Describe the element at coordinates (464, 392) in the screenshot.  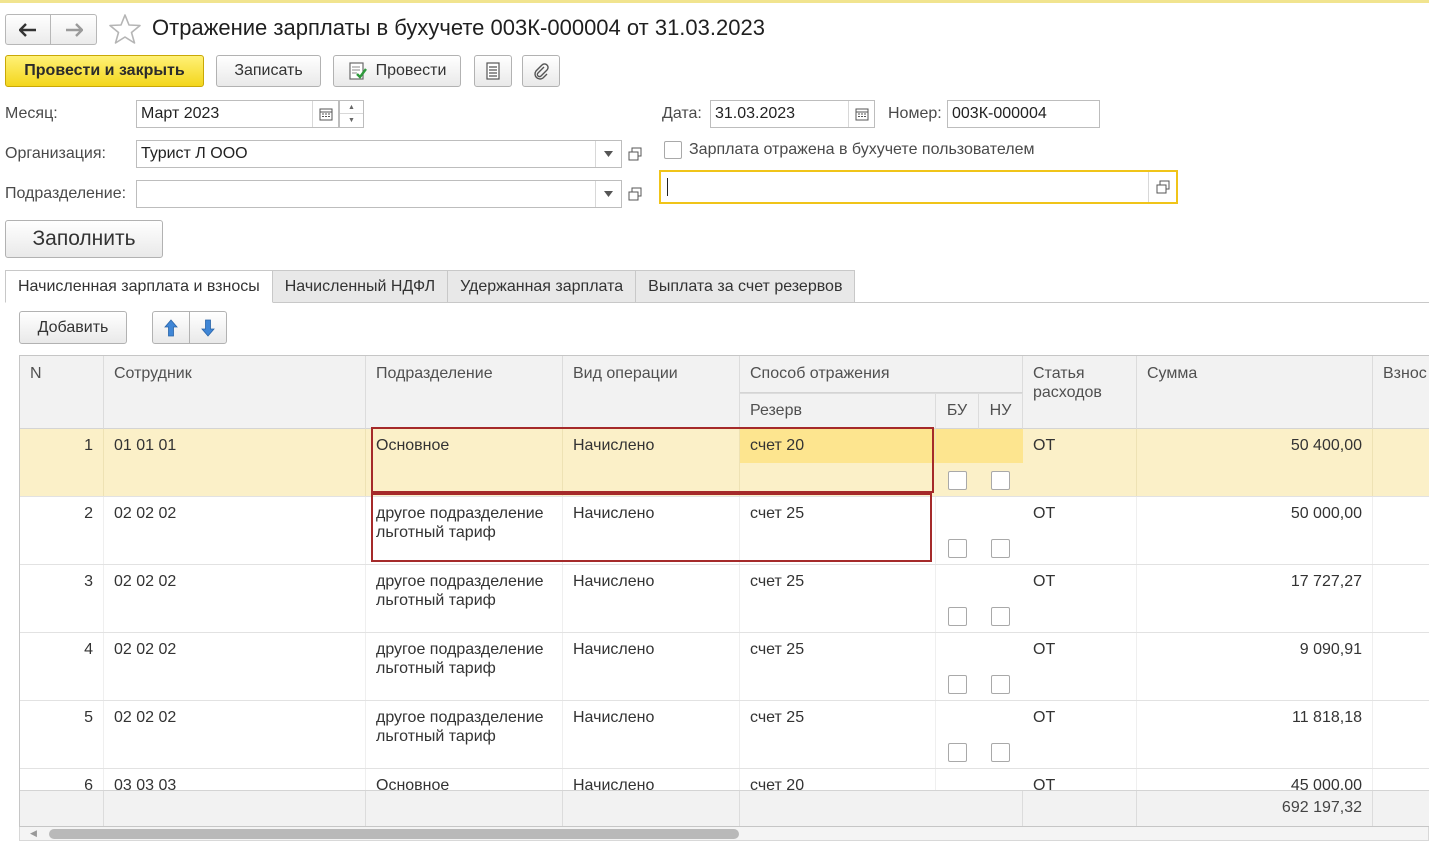
I see `header-department: Подразделение` at that location.